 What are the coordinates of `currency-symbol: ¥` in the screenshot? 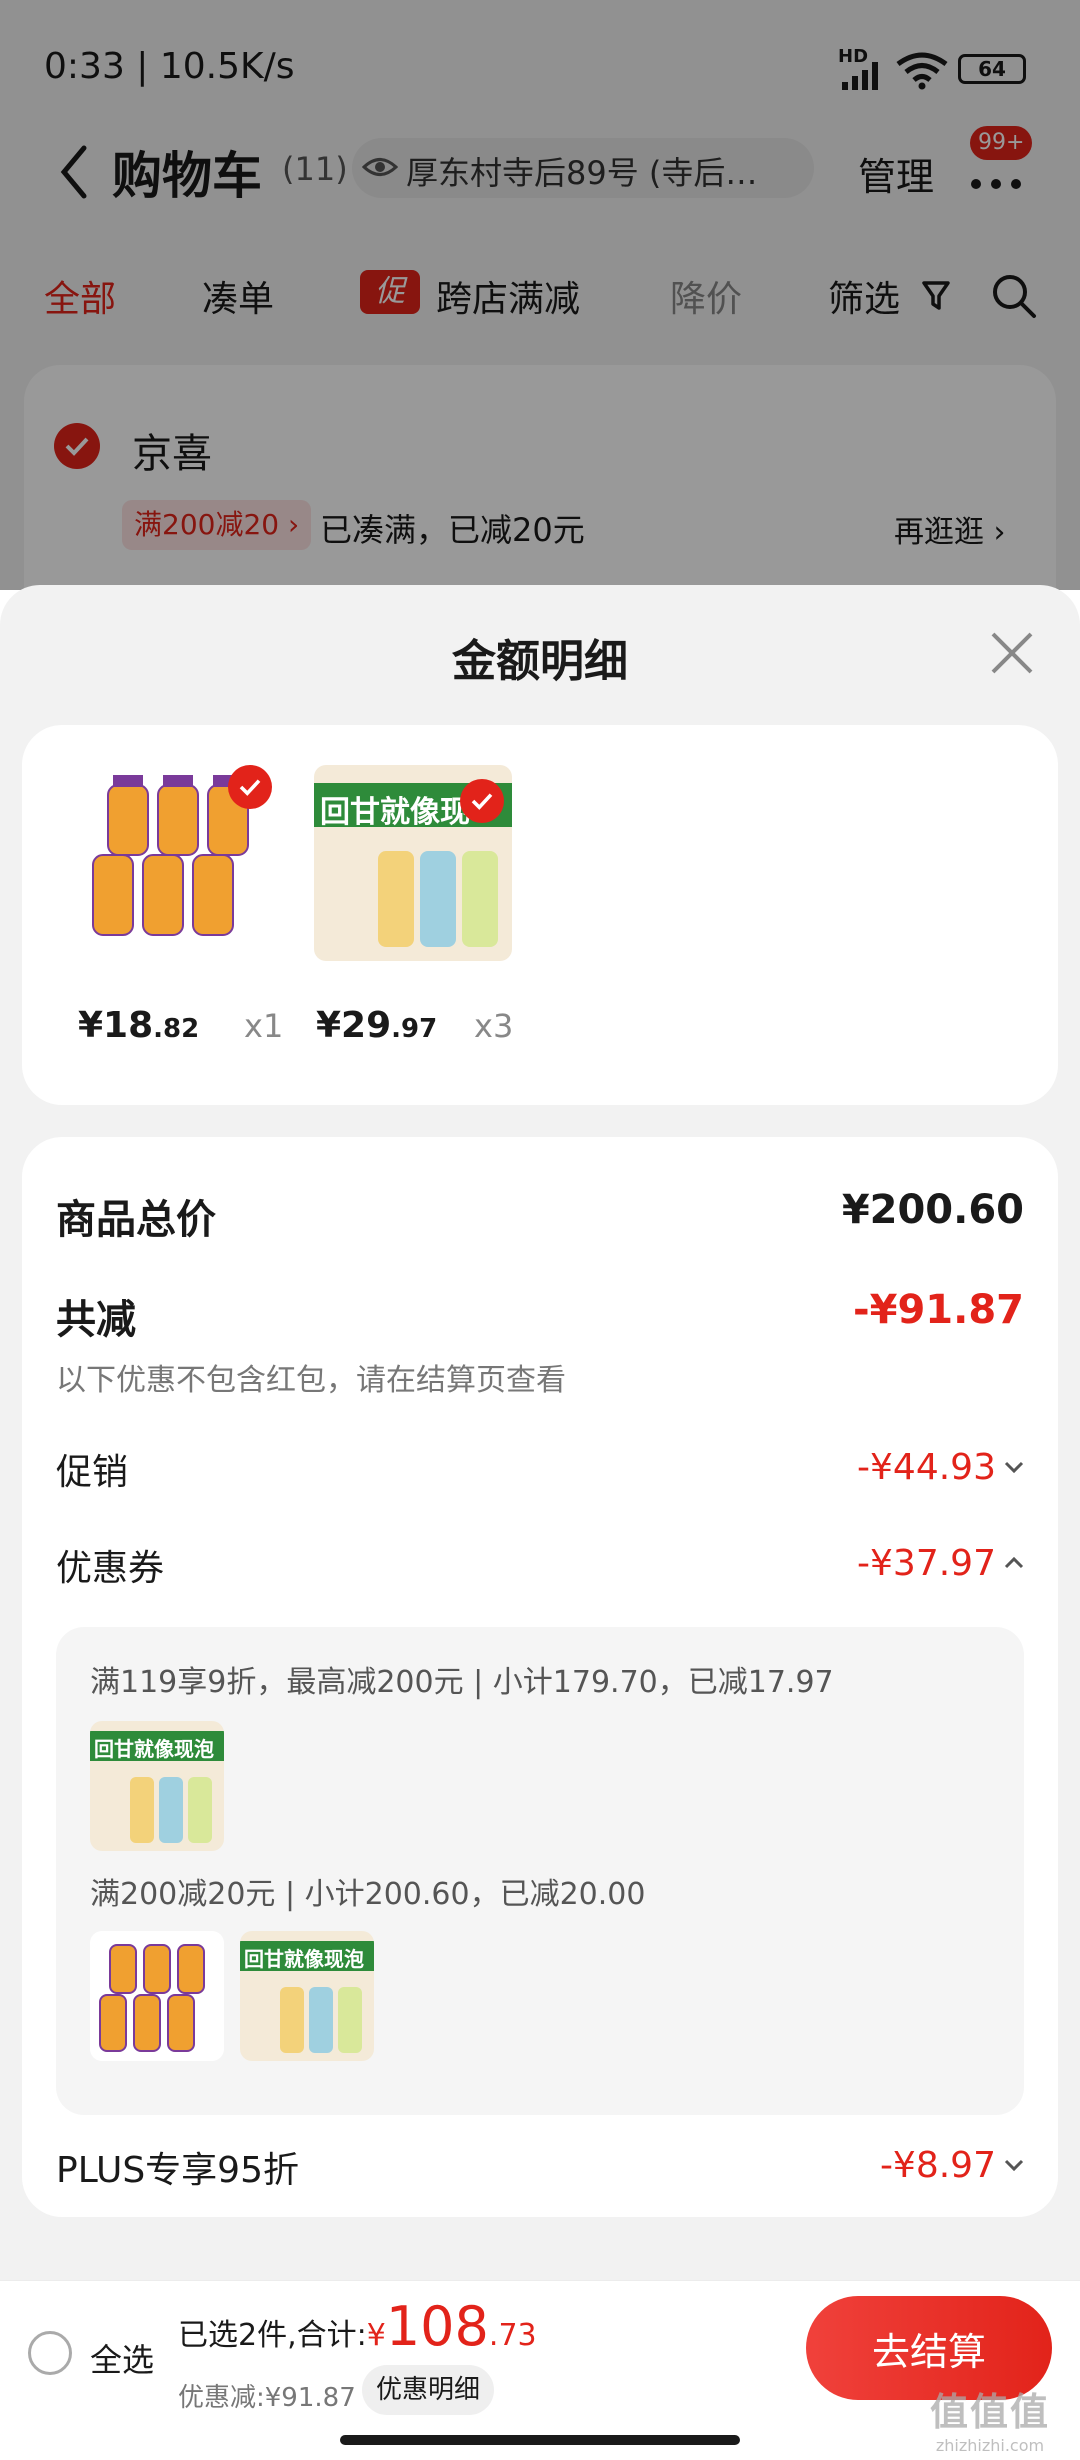 It's located at (376, 2335).